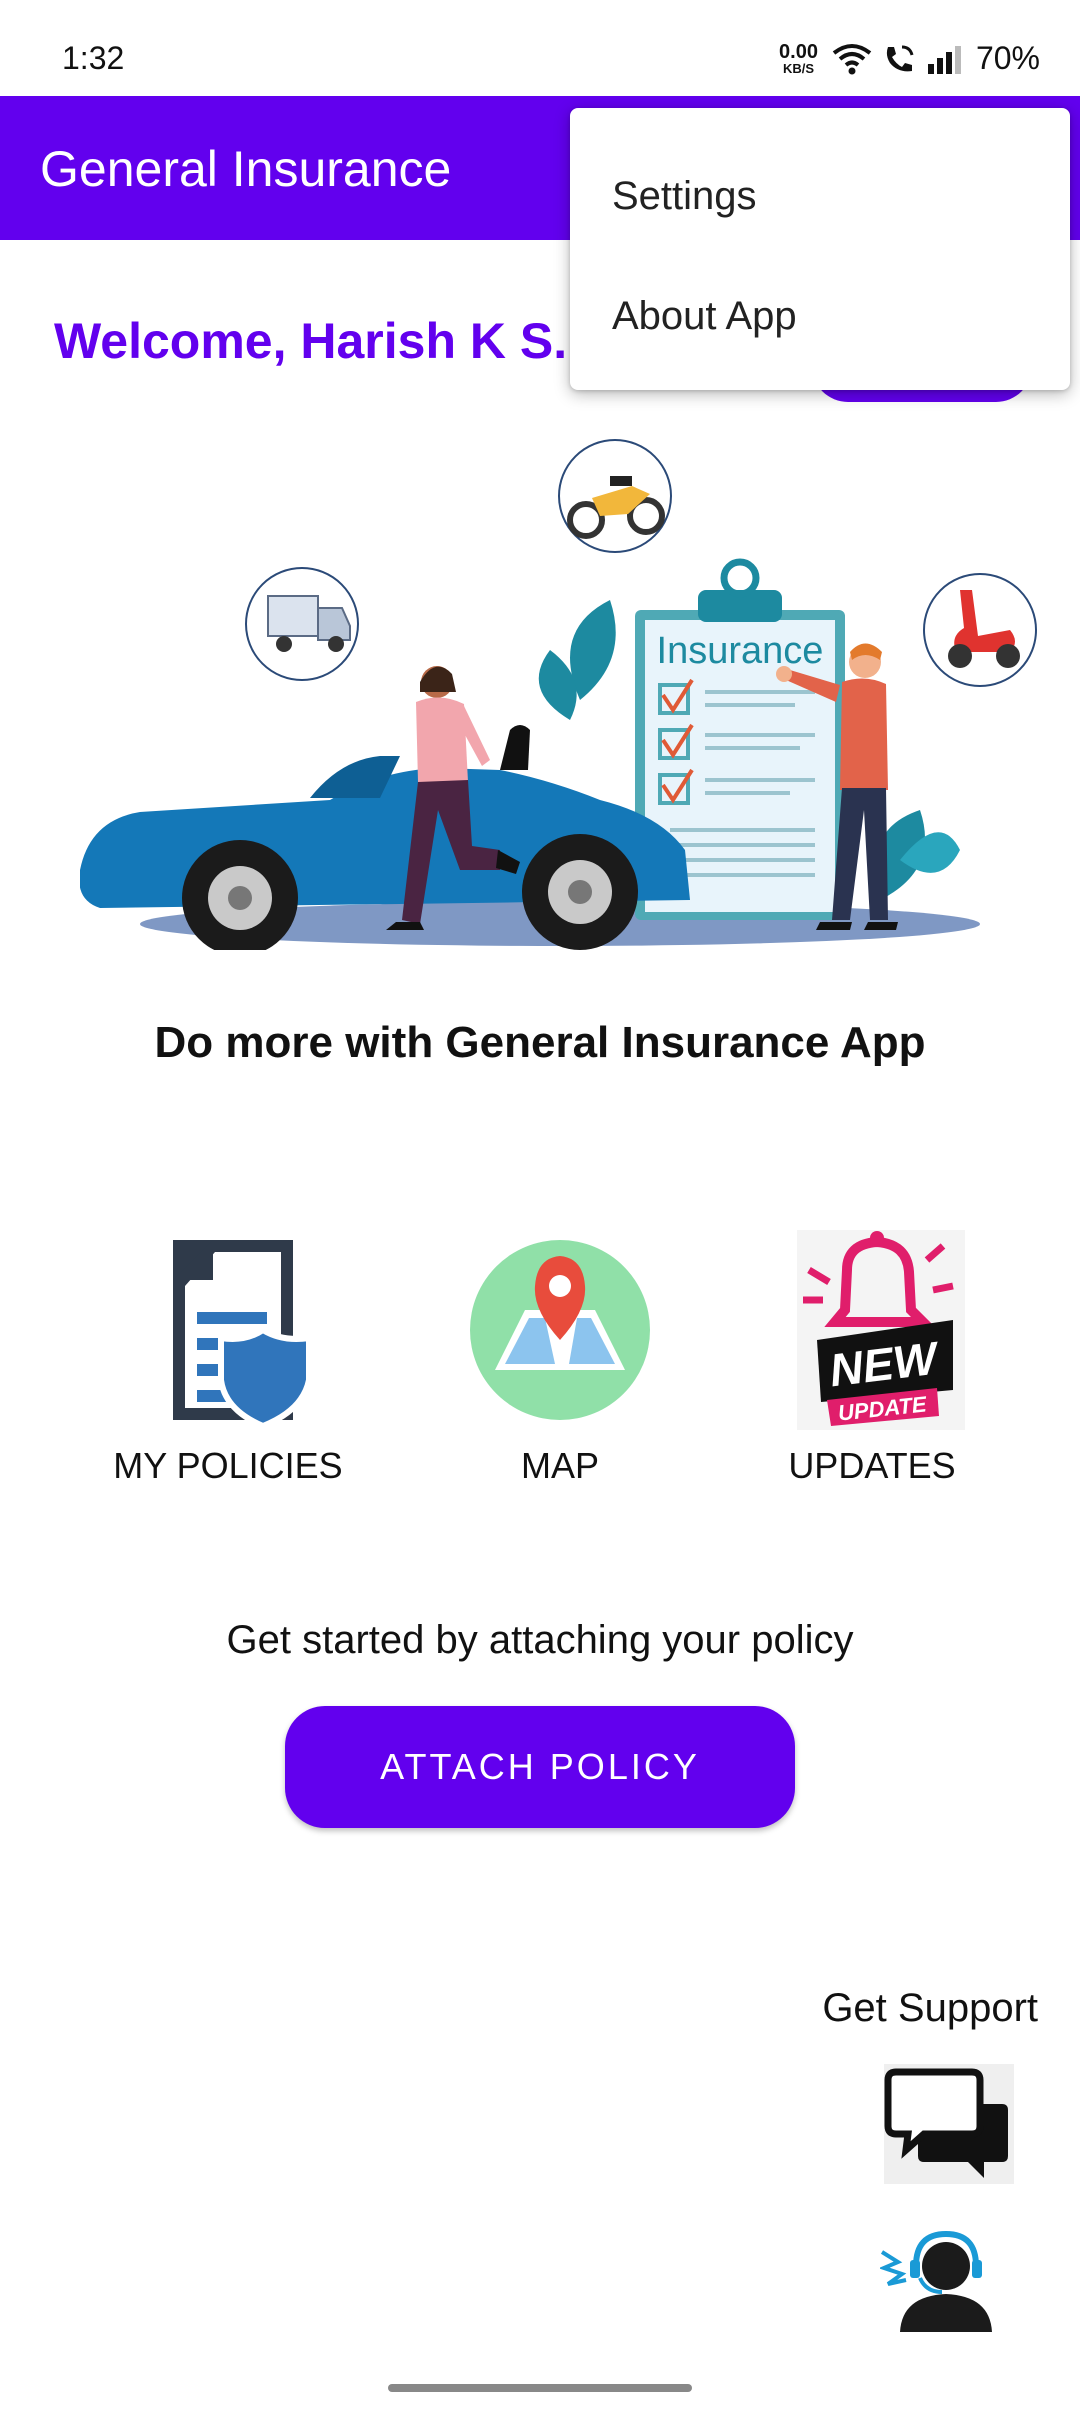 The width and height of the screenshot is (1080, 2412). I want to click on tile-updates: NEW UPDATE UPDATES, so click(872, 1358).